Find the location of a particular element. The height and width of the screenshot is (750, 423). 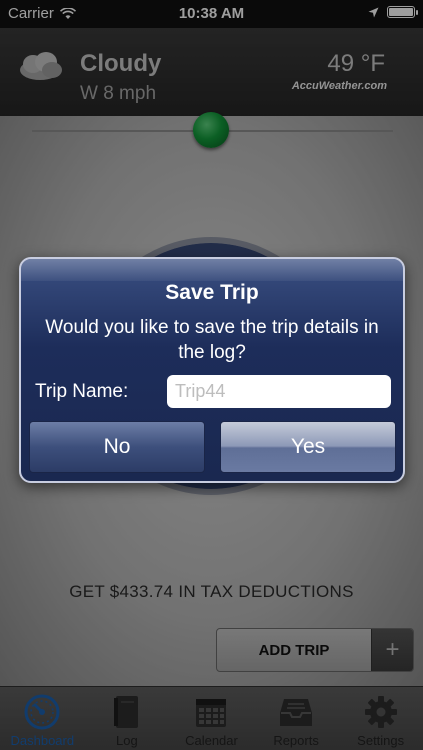

dialog-title: Save Trip is located at coordinates (212, 292).